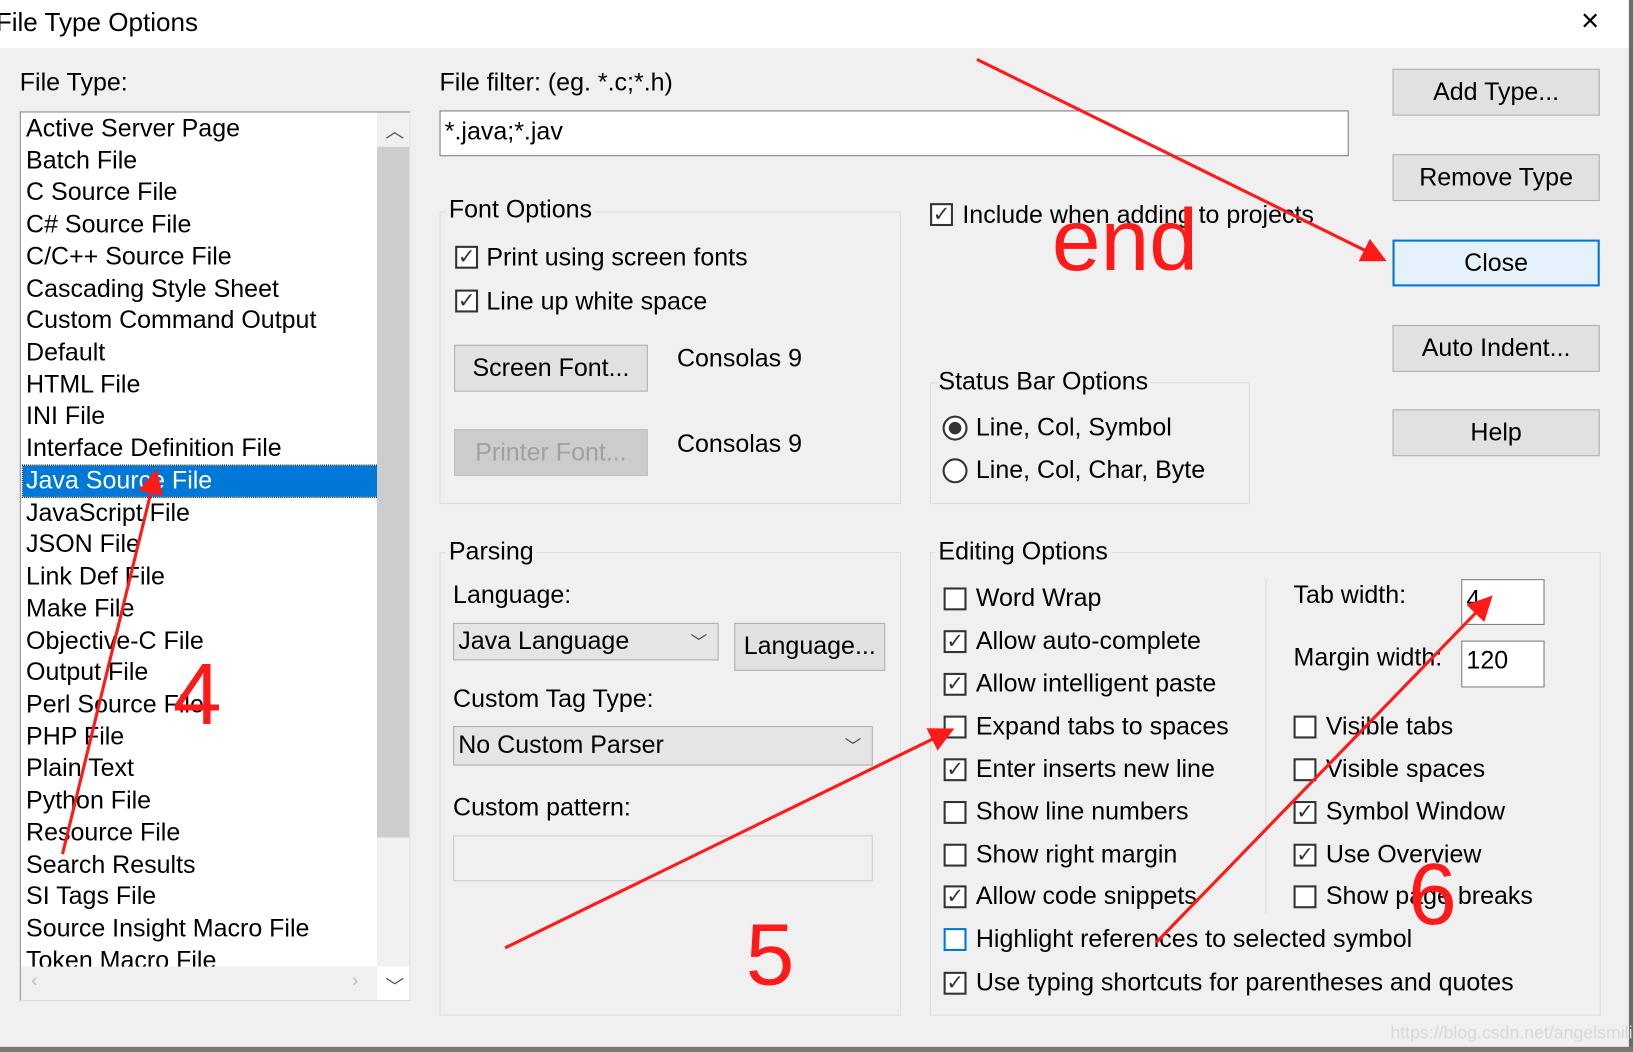 This screenshot has height=1052, width=1633. I want to click on annotation-5: 5, so click(770, 954).